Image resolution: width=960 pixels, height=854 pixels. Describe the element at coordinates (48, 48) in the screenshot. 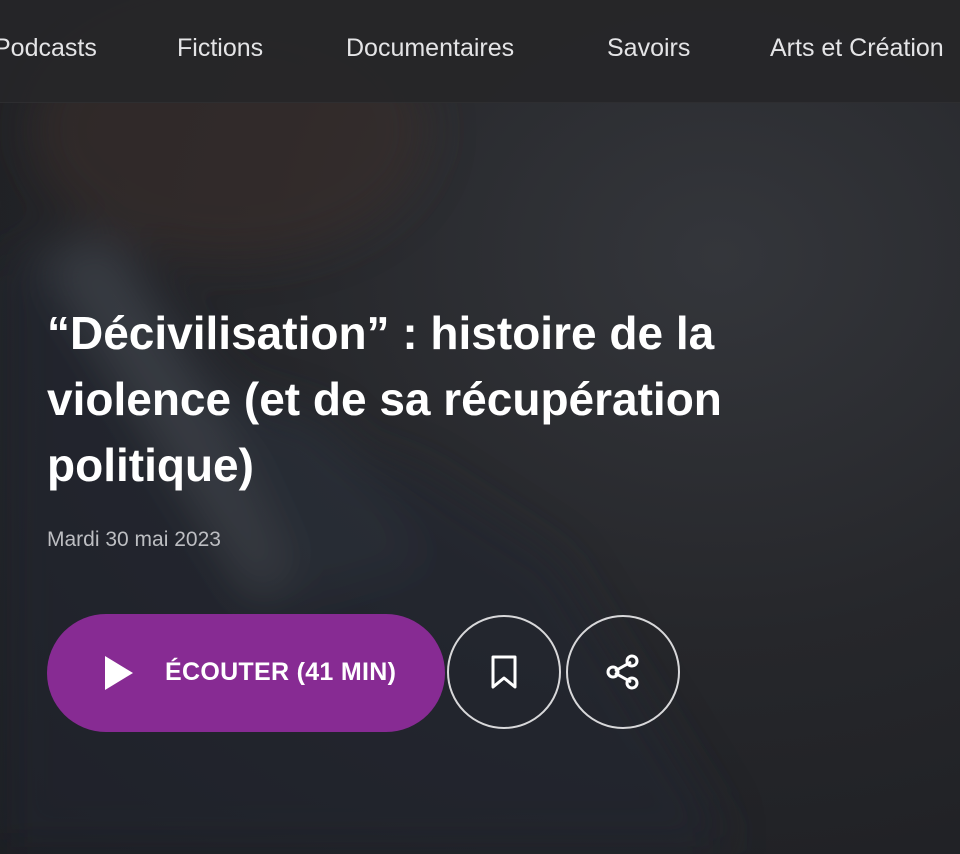

I see `nav-item-podcasts: Podcasts` at that location.